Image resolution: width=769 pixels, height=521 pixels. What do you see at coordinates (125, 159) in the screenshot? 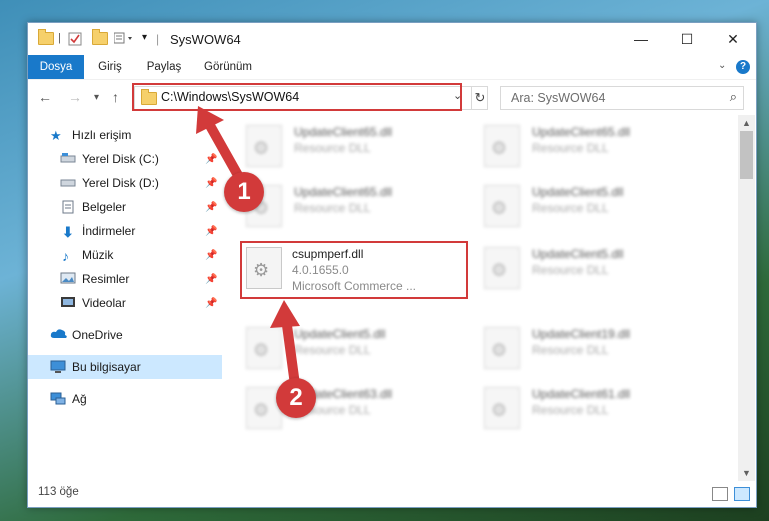
I see `sidebar-item-local-disk-c: Yerel Disk (C:) 📌` at bounding box center [125, 159].